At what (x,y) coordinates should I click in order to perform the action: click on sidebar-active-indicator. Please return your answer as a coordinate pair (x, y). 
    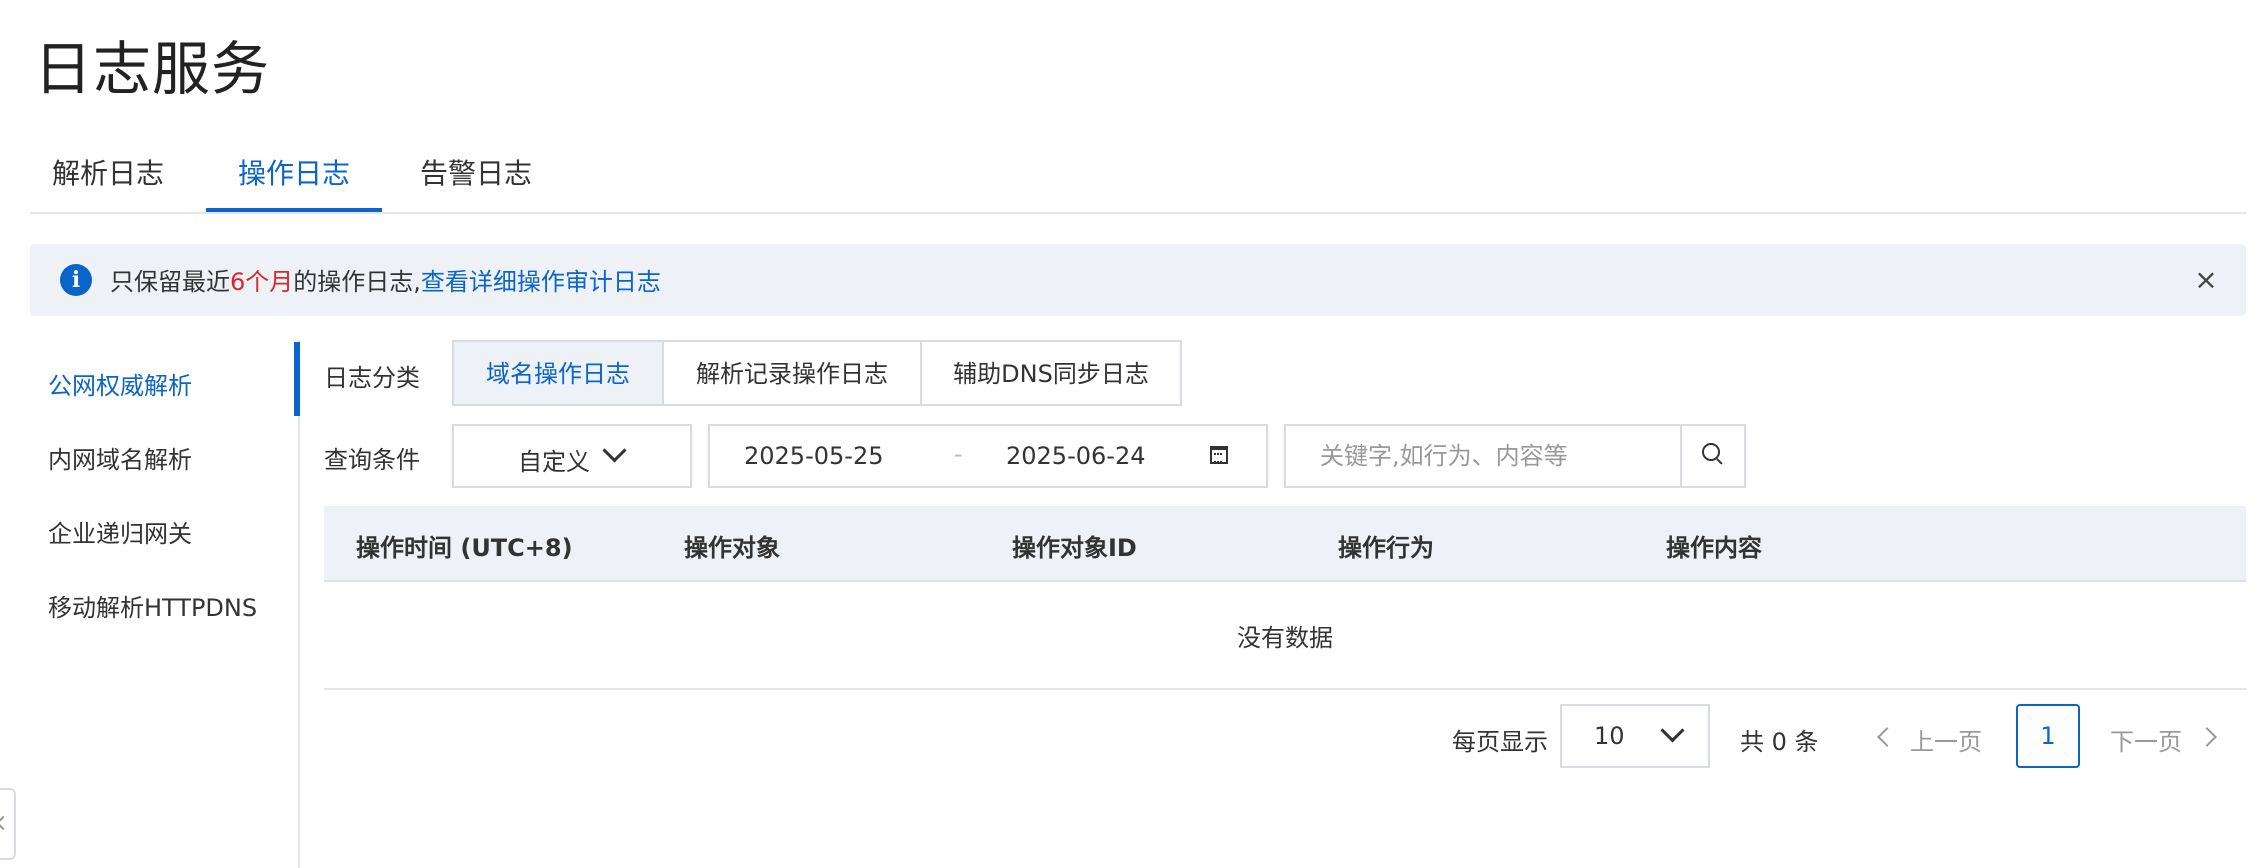
    Looking at the image, I should click on (297, 379).